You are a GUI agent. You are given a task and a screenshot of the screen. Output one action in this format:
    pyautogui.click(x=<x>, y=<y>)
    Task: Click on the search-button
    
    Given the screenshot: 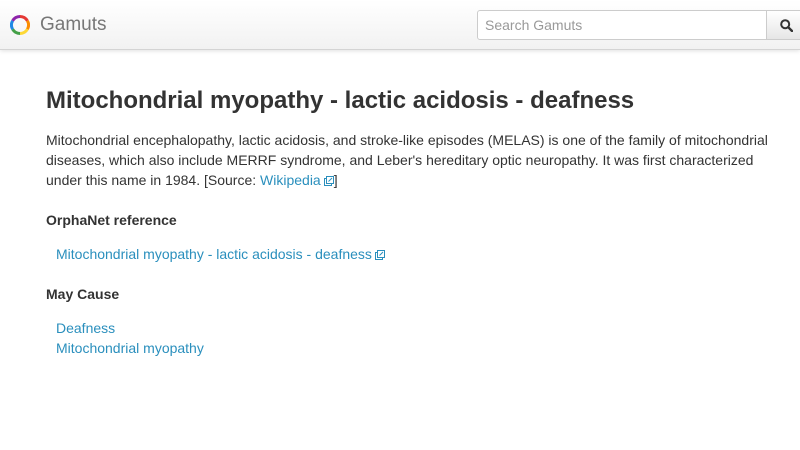 What is the action you would take?
    pyautogui.click(x=783, y=25)
    